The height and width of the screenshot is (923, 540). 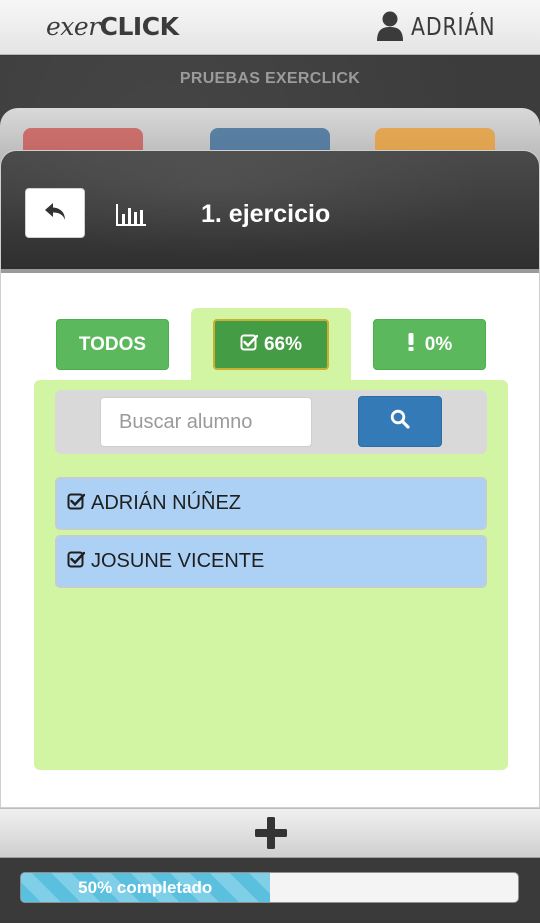 I want to click on tab-all-label: TODOS, so click(x=112, y=344).